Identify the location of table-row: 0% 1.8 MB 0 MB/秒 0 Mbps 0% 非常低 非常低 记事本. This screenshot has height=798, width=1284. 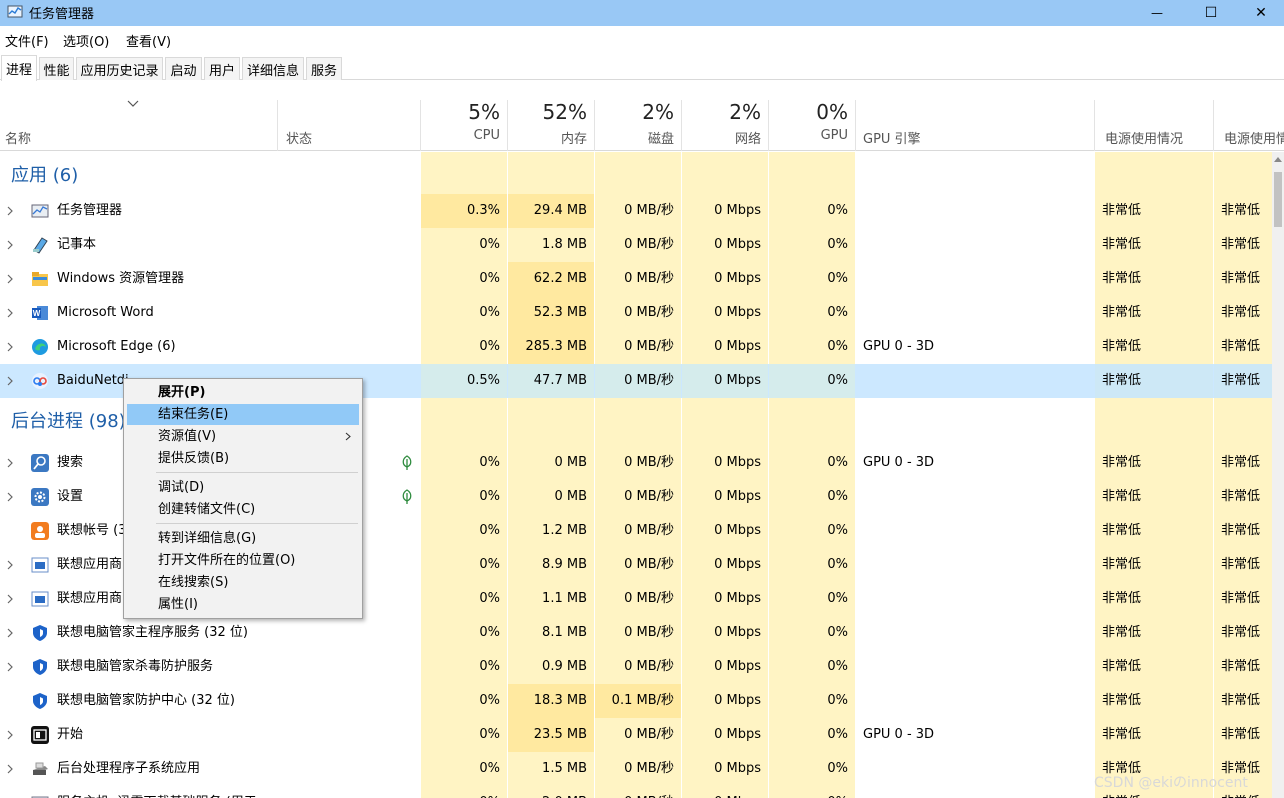
(636, 245).